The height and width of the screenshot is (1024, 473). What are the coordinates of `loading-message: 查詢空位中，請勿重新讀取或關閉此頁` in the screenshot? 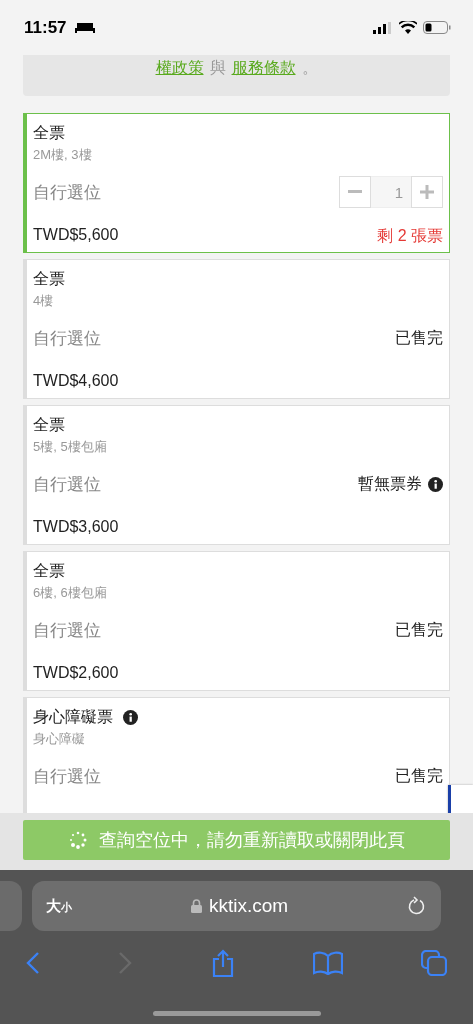 It's located at (251, 840).